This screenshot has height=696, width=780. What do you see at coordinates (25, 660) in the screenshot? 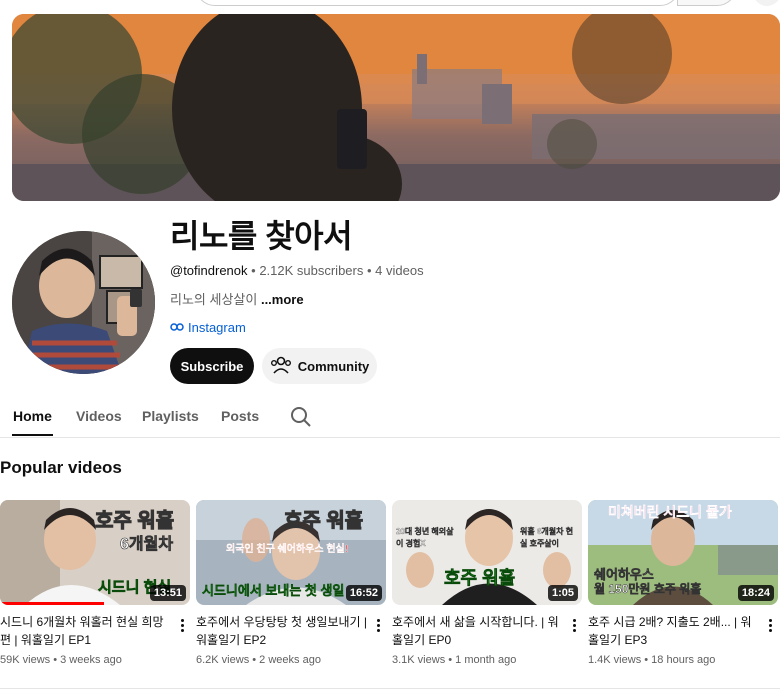
I see `video-views: 59K views` at bounding box center [25, 660].